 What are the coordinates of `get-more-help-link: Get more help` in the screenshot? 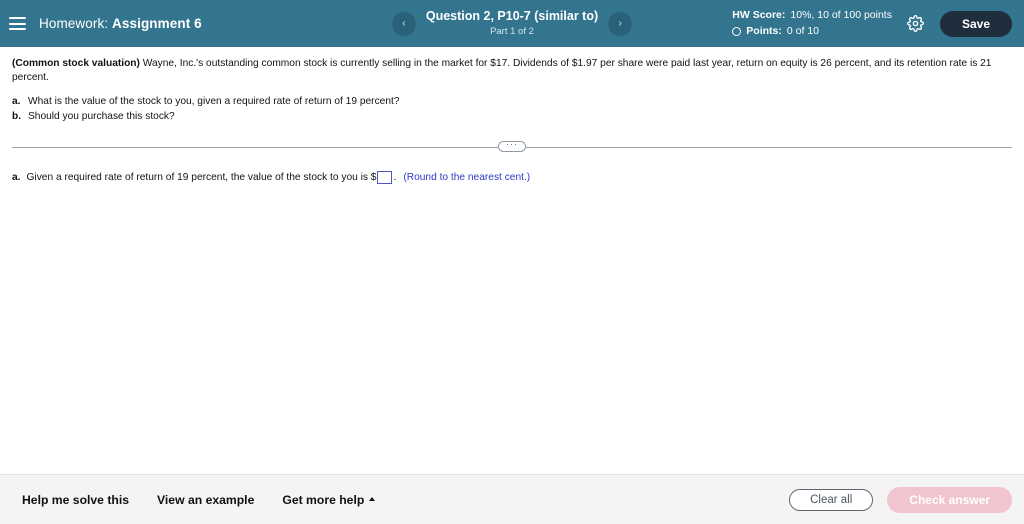 It's located at (329, 499).